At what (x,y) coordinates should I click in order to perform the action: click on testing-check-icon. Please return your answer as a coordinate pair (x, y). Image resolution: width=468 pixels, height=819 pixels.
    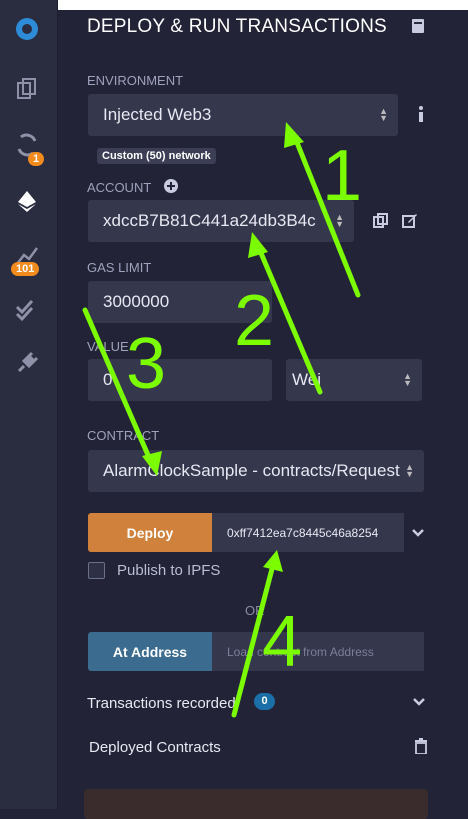
    Looking at the image, I should click on (27, 309).